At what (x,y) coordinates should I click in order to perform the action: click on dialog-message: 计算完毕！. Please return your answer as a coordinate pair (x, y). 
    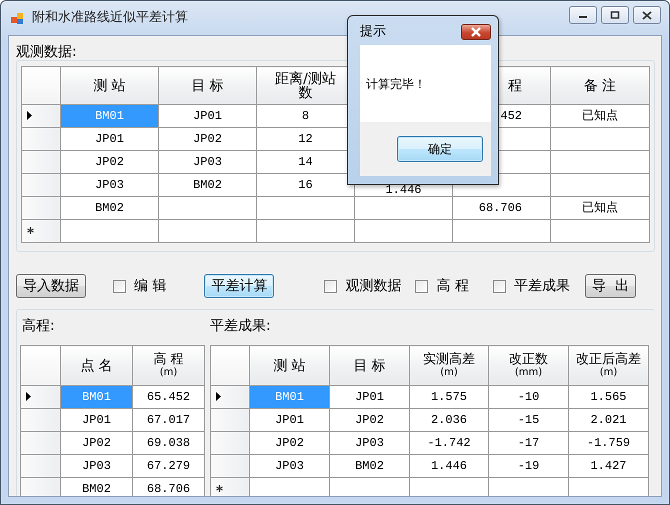
    Looking at the image, I should click on (396, 84).